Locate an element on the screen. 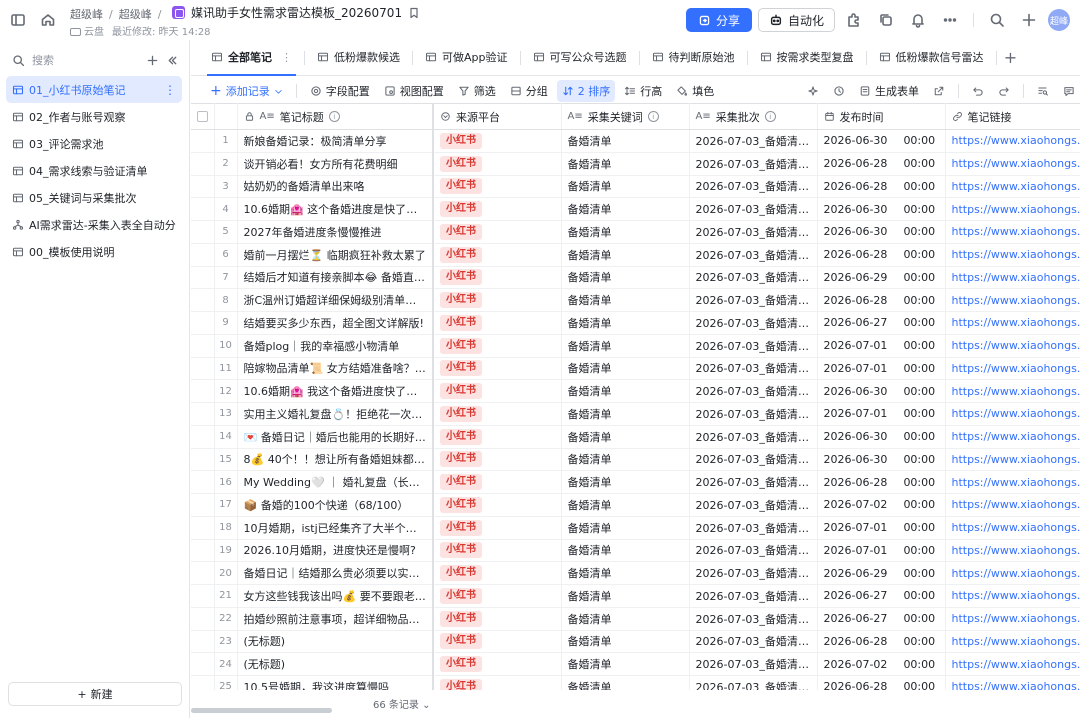  tab-all-notes: 全部笔记 ⋮ is located at coordinates (251, 57).